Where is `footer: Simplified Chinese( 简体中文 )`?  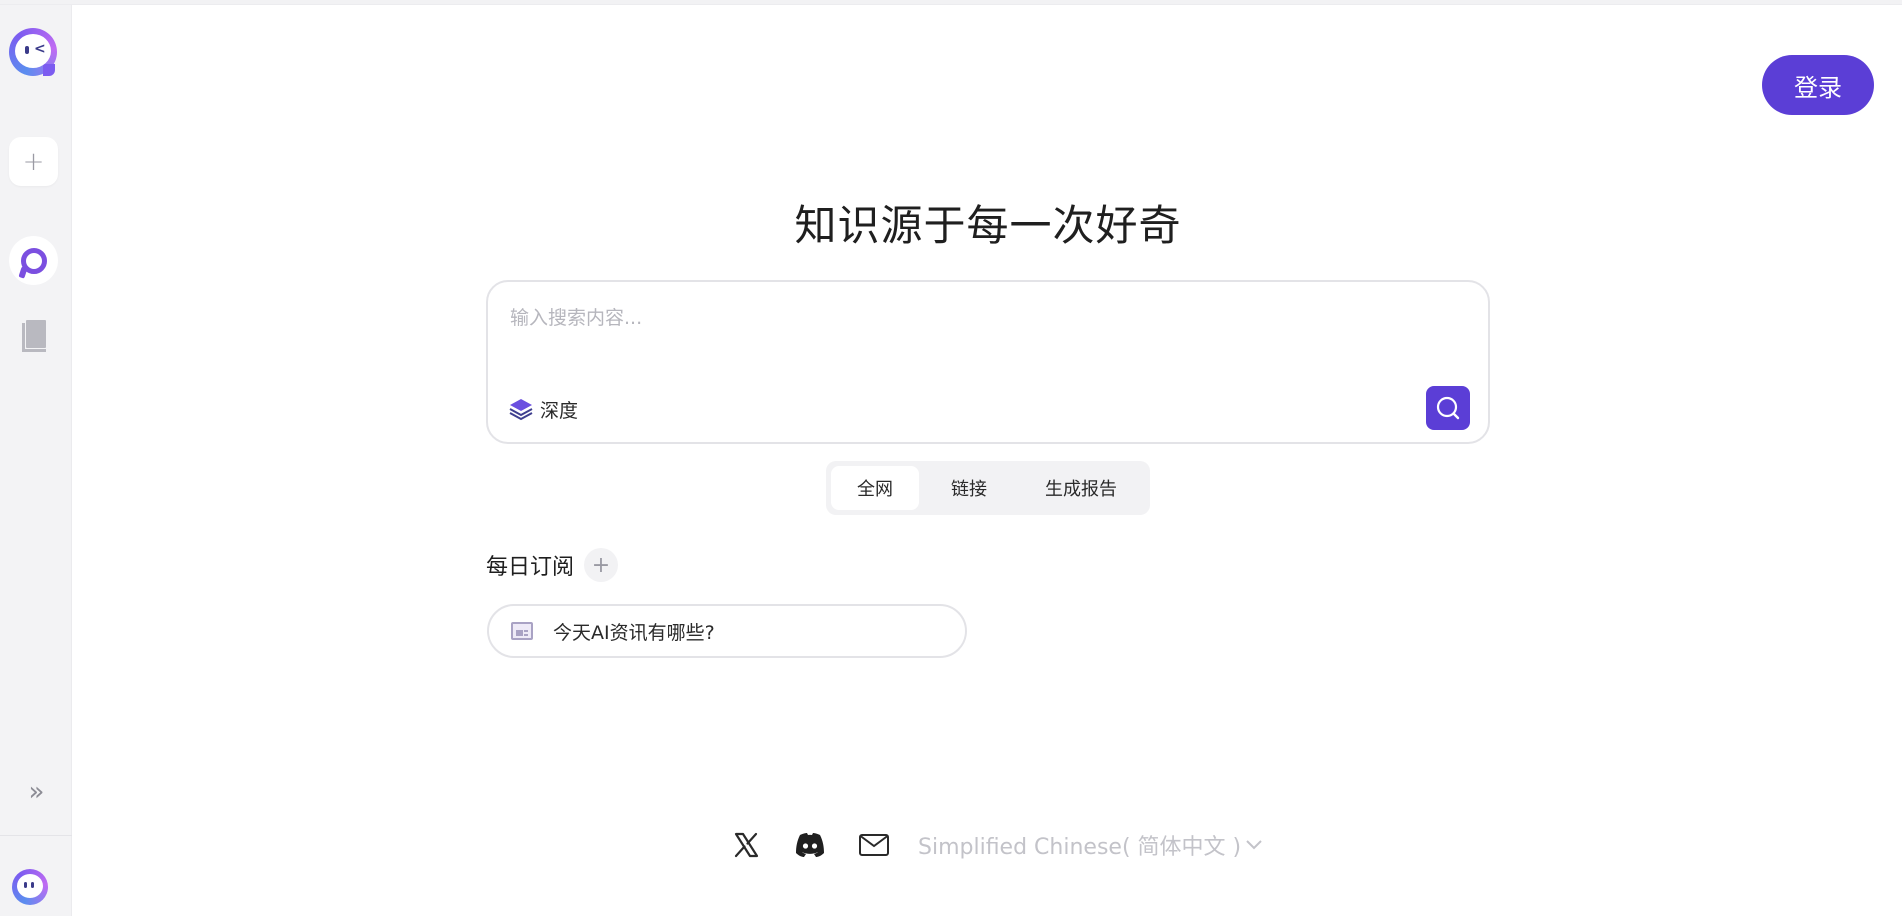
footer: Simplified Chinese( 简体中文 ) is located at coordinates (994, 845).